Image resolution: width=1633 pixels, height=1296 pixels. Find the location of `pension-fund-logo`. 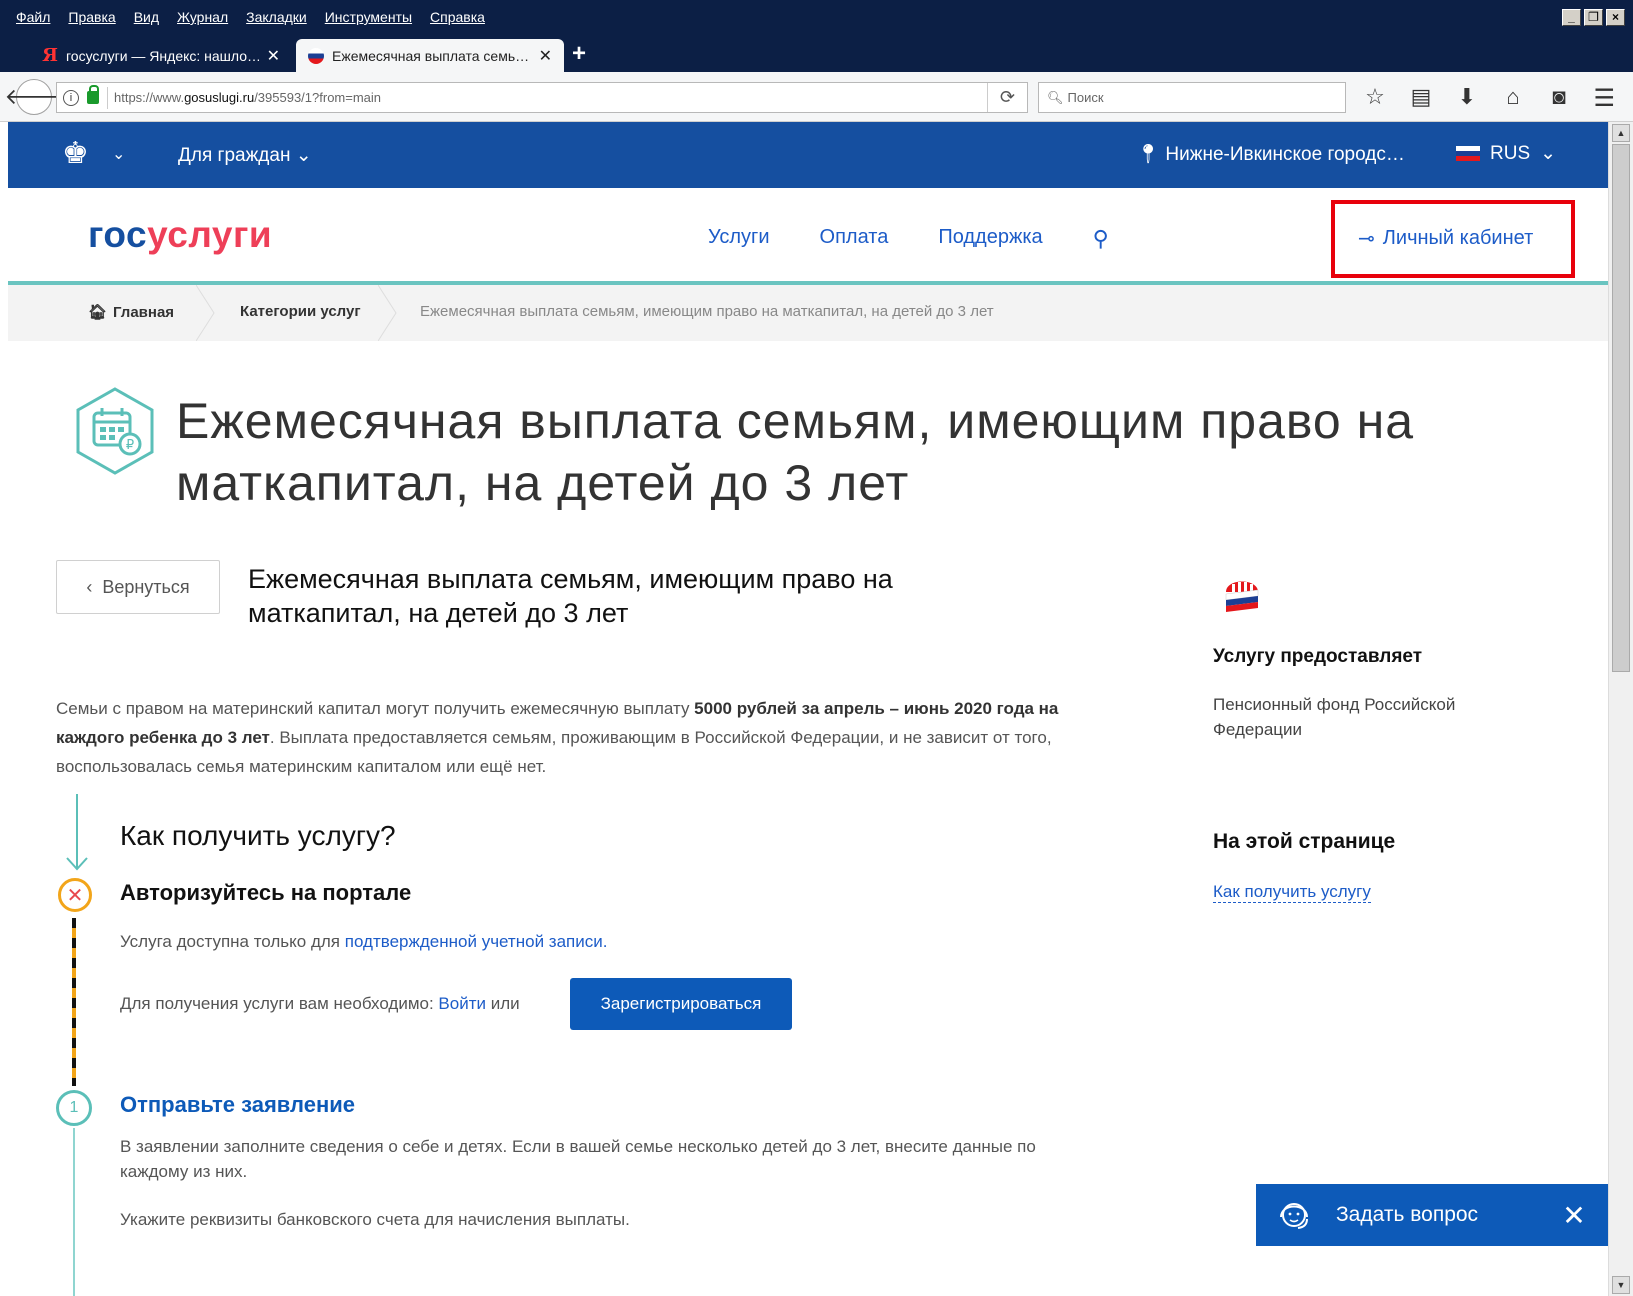

pension-fund-logo is located at coordinates (1242, 596).